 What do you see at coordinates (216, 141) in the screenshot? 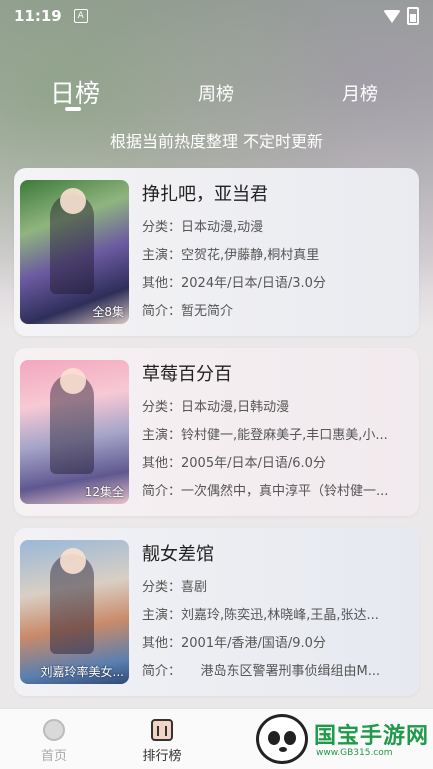
I see `ranking-subtitle: 根据当前热度整理 不定时更新` at bounding box center [216, 141].